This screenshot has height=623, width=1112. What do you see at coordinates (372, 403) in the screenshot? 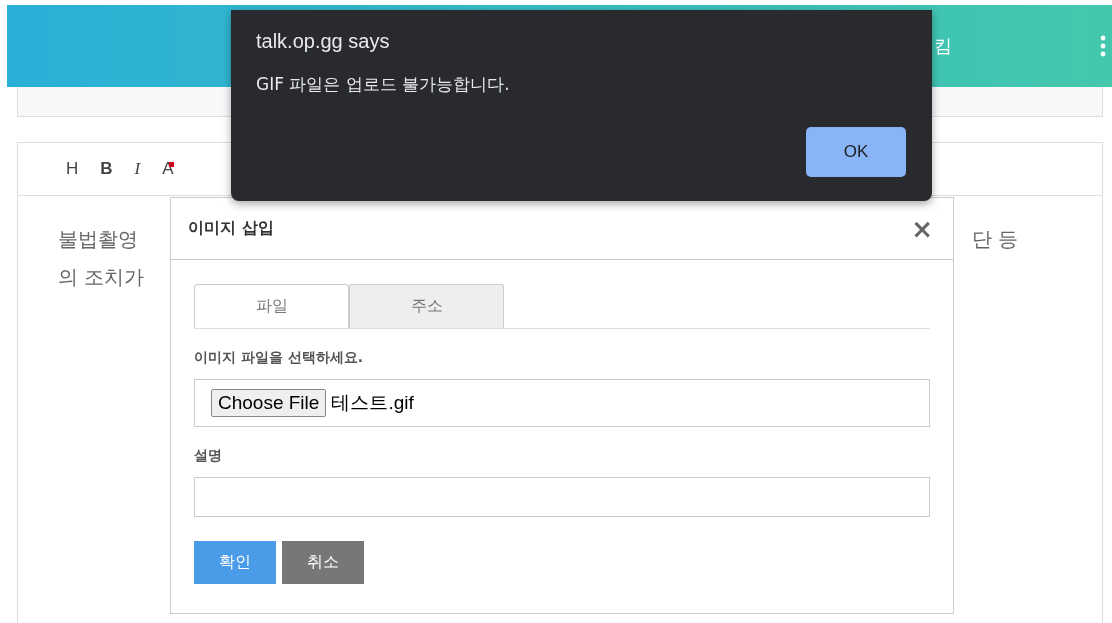
I see `file-name: 테스트.gif` at bounding box center [372, 403].